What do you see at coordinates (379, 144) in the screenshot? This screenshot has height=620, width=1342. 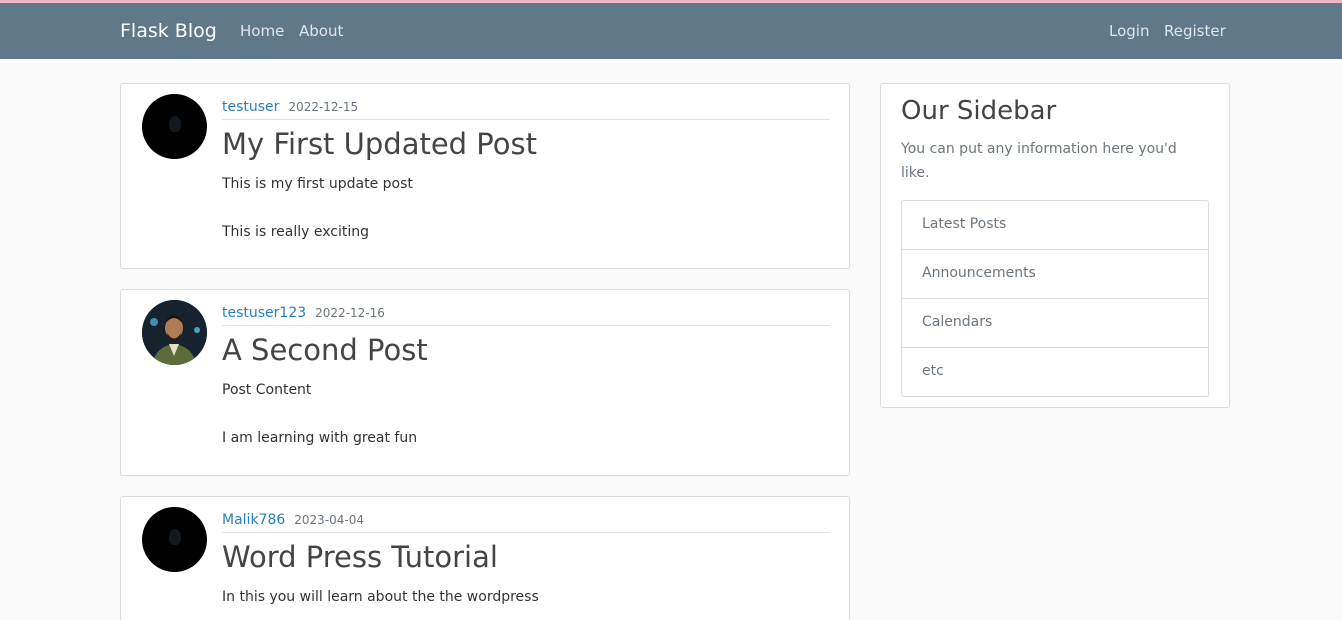 I see `post-title-link: My First Updated Post` at bounding box center [379, 144].